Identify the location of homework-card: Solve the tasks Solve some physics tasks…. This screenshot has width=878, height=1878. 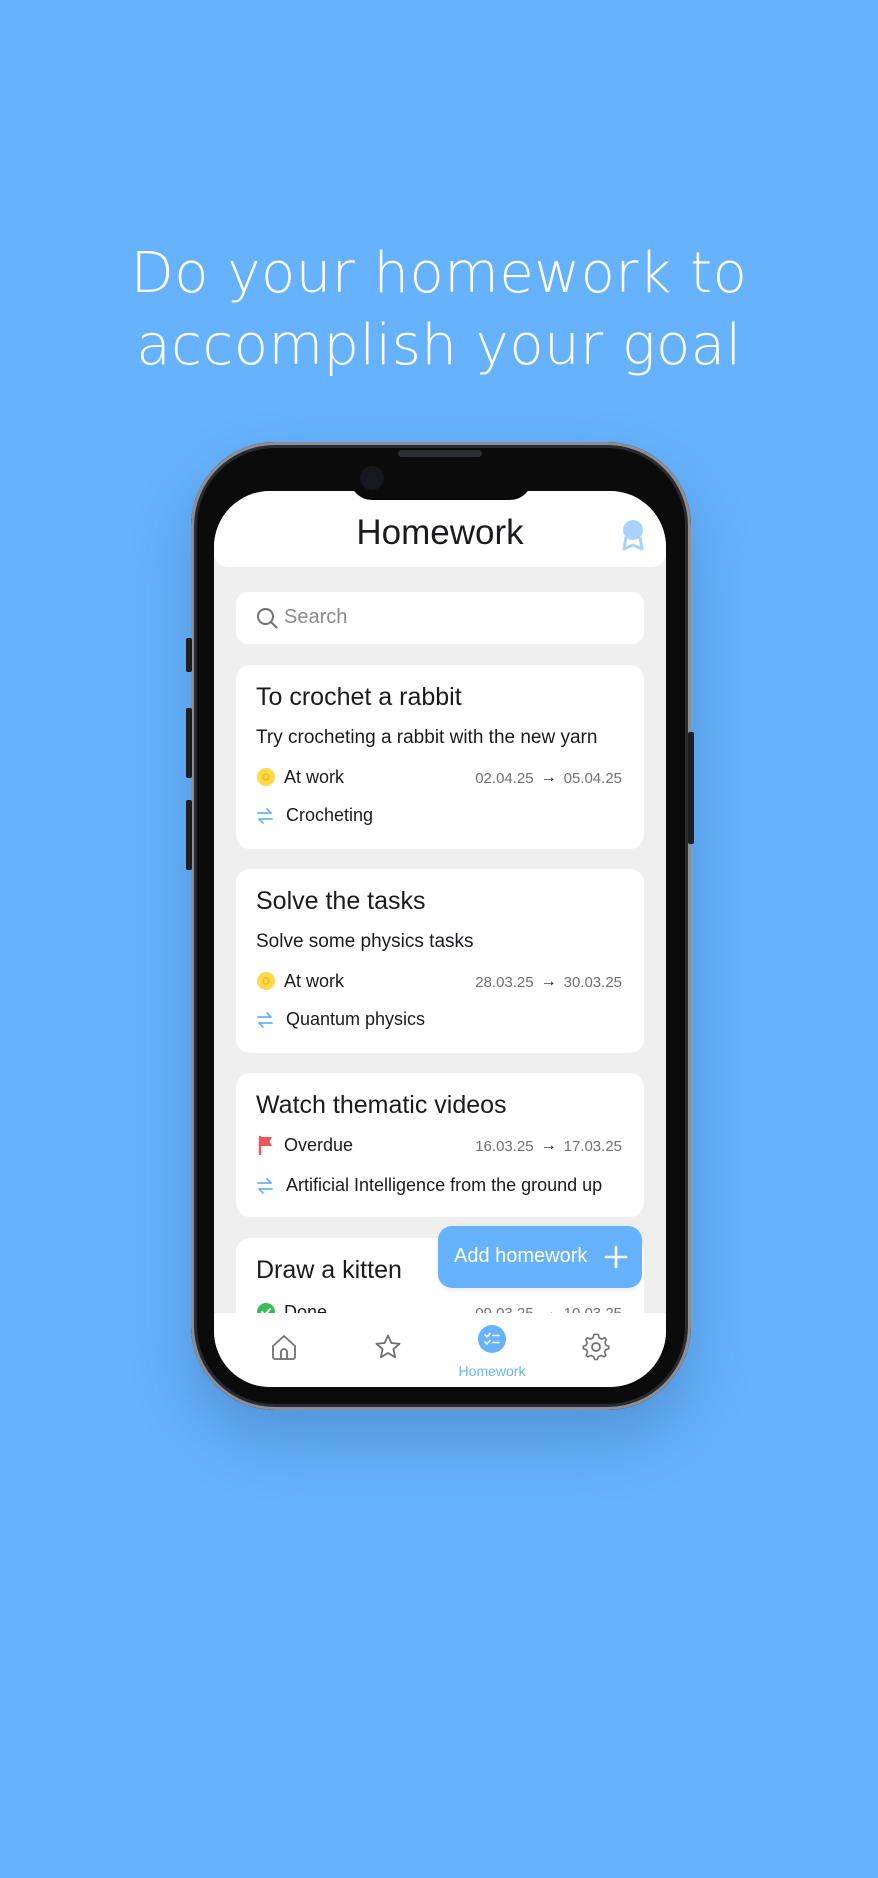
(440, 961).